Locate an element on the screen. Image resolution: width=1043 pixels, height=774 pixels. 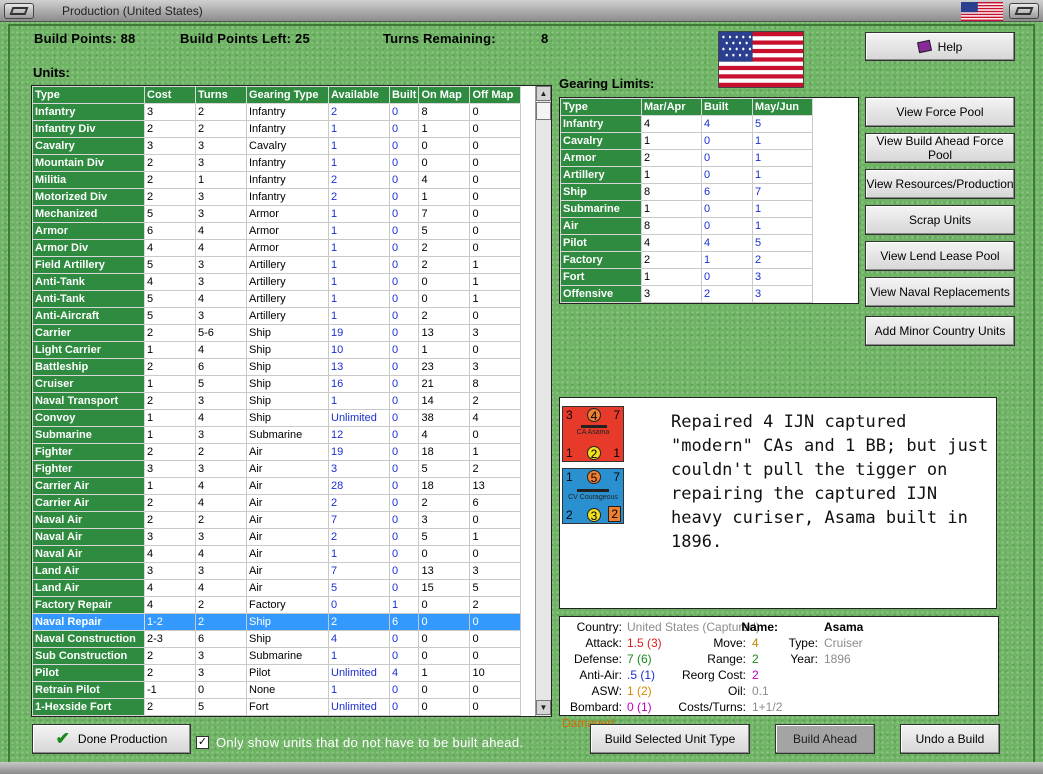
units-cell: 2 is located at coordinates (359, 180).